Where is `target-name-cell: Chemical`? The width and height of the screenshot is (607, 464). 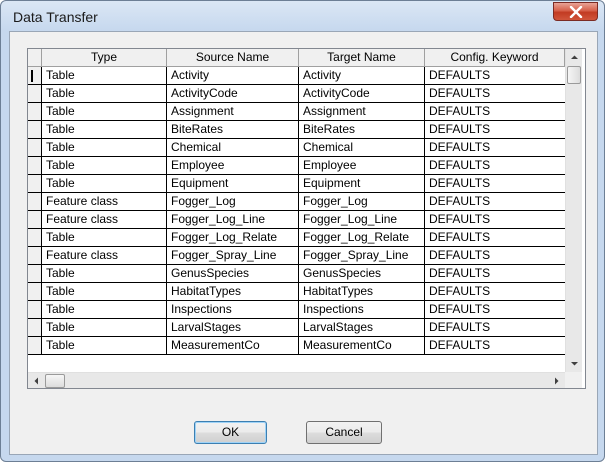 target-name-cell: Chemical is located at coordinates (362, 148).